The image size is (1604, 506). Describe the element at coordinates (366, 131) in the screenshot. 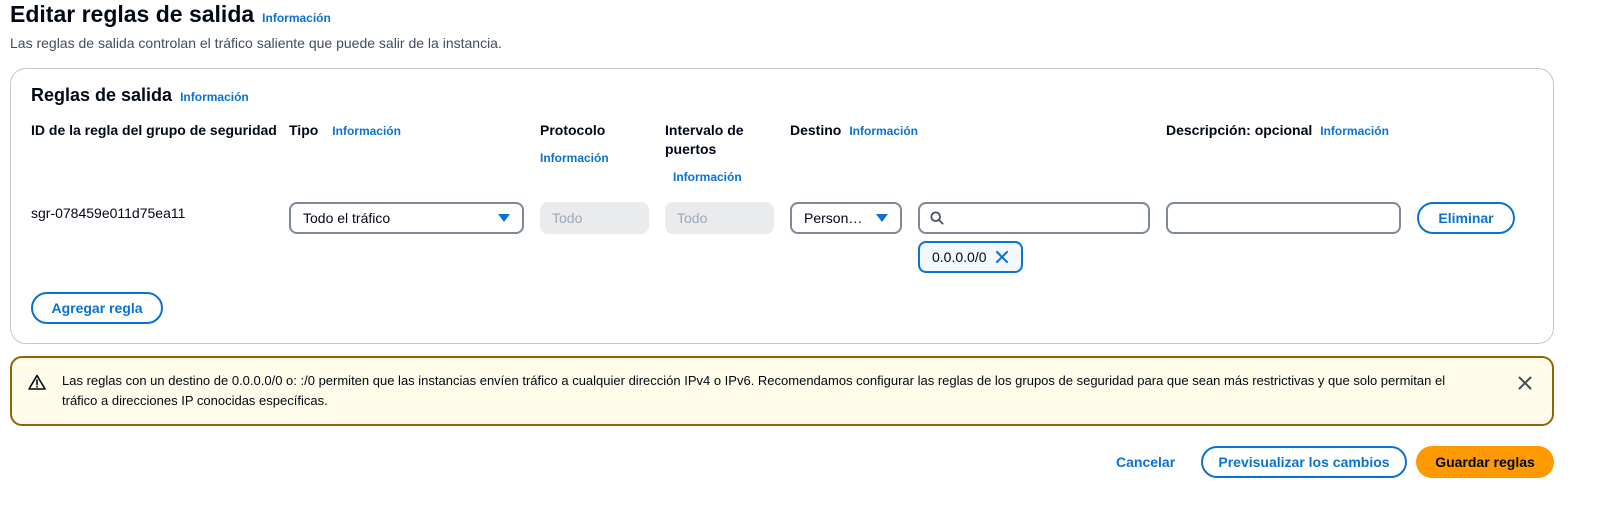

I see `type-info-link: Información` at that location.